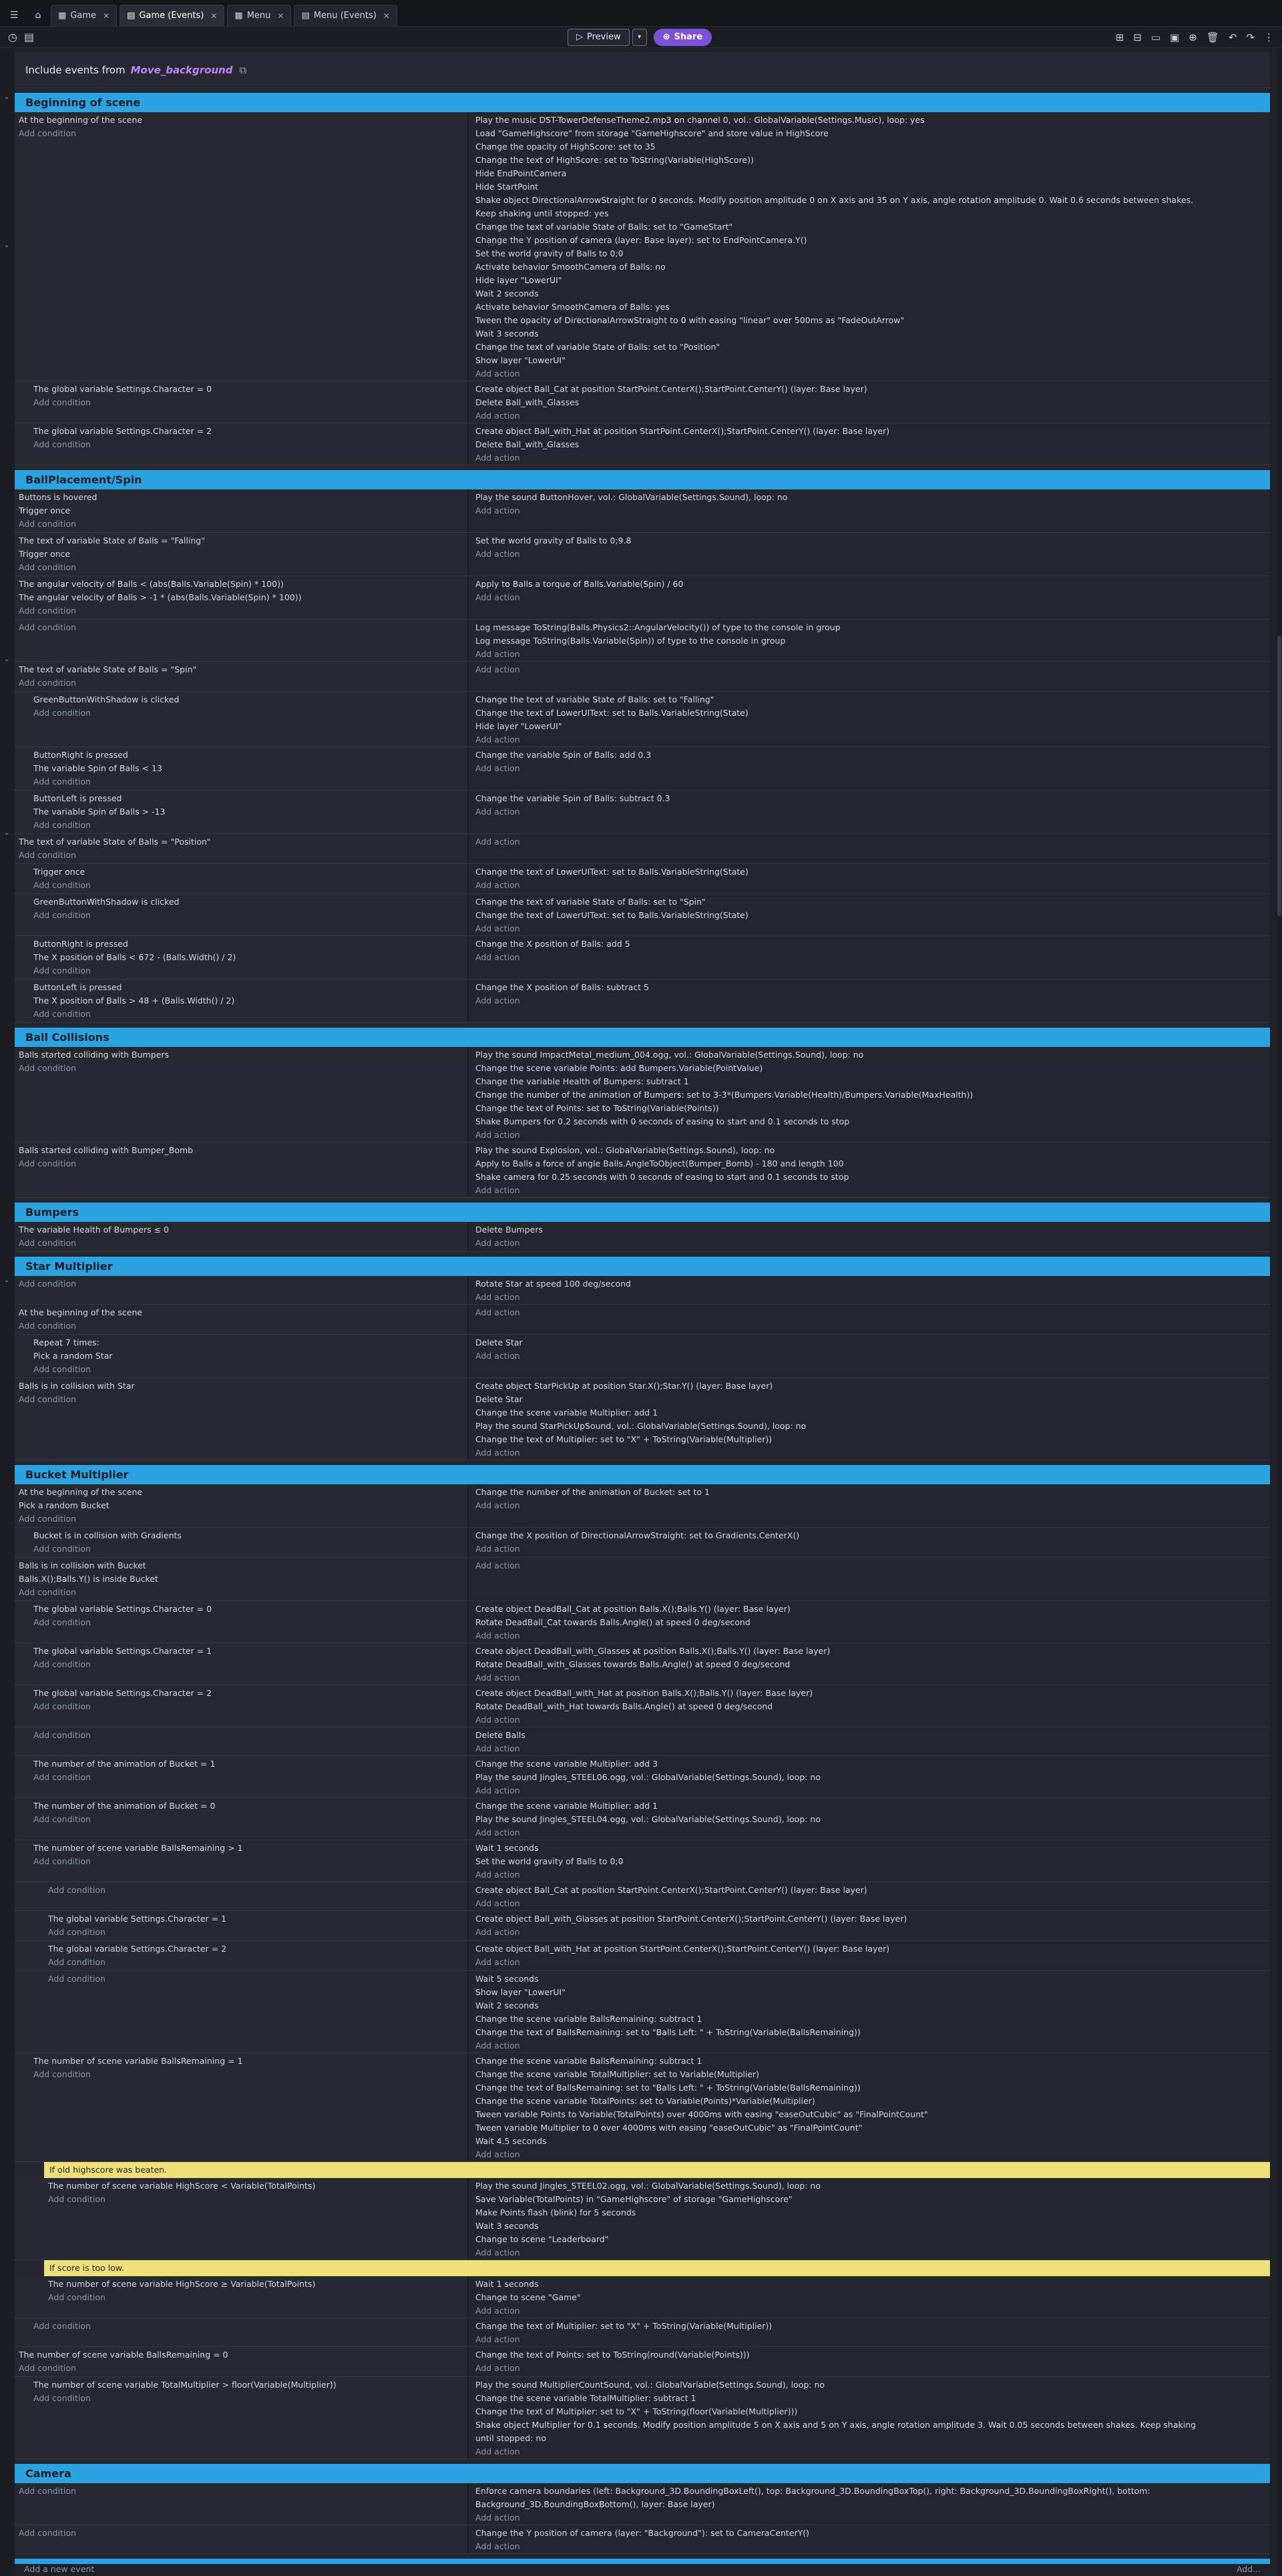 The image size is (1282, 2576). Describe the element at coordinates (870, 173) in the screenshot. I see `action-line: Hide EndPointCamera` at that location.